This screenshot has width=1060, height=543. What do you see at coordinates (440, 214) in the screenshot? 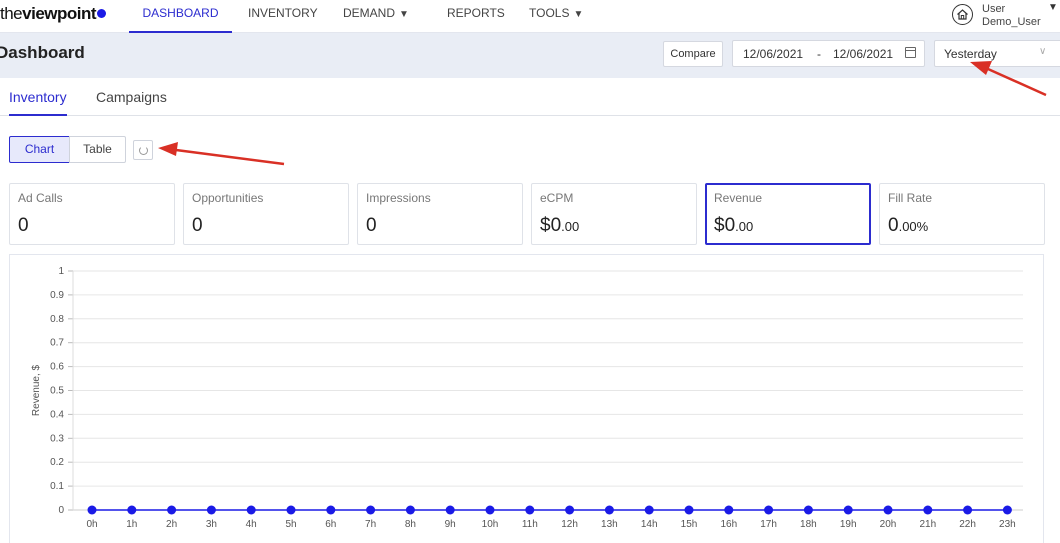
I see `metric-card-impressions: Impressions 0` at bounding box center [440, 214].